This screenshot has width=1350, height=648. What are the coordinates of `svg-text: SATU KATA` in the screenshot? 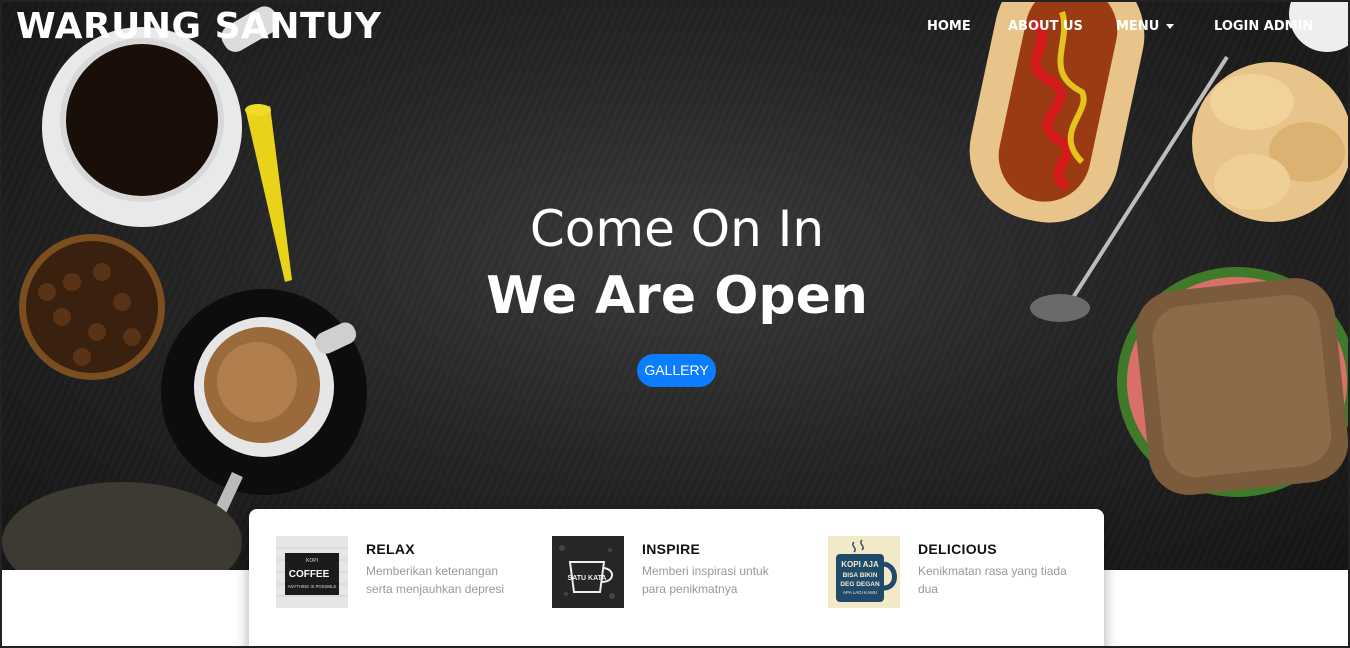 It's located at (587, 578).